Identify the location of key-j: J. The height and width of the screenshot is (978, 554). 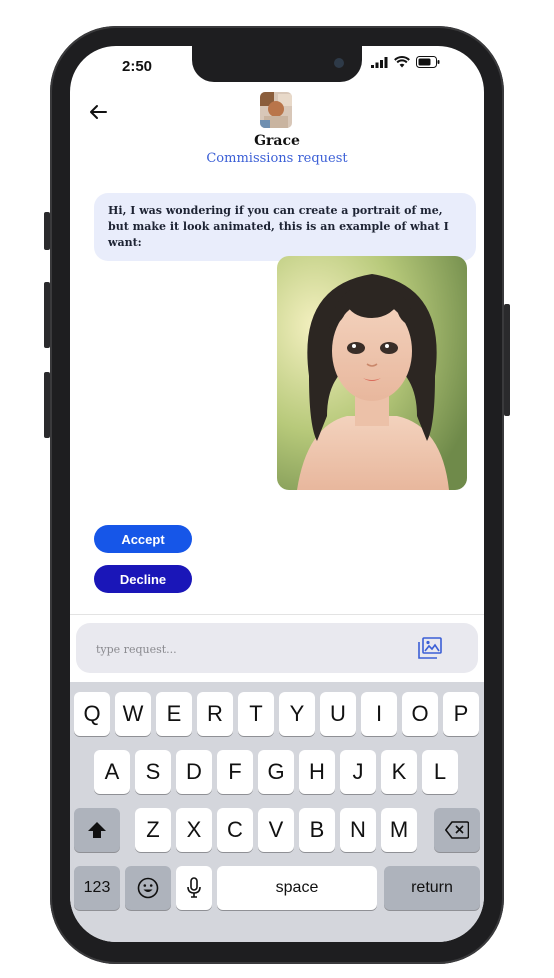
(358, 772).